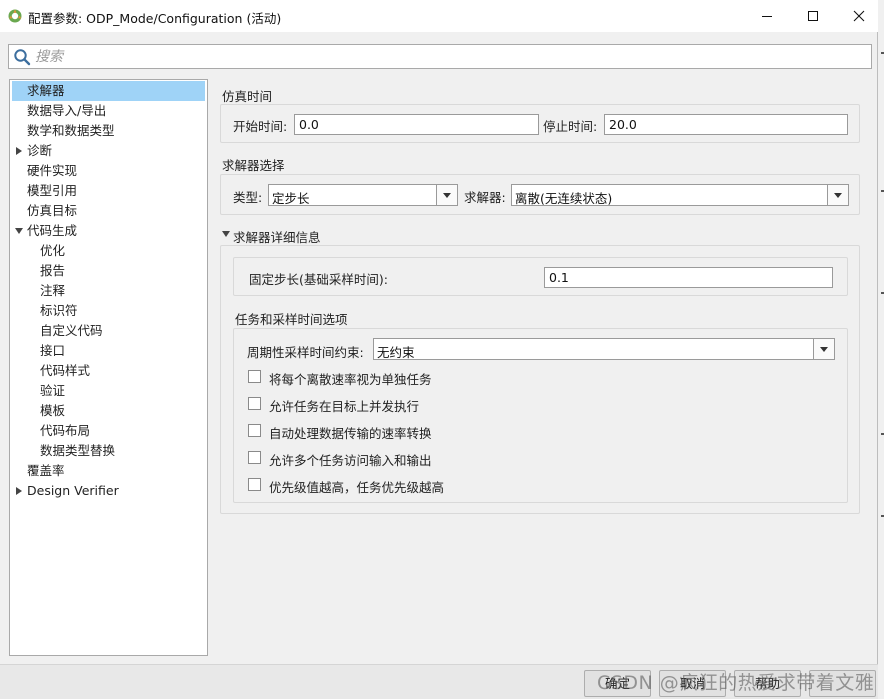 This screenshot has height=699, width=884. I want to click on tree-item-label: 数据类型替换, so click(78, 450).